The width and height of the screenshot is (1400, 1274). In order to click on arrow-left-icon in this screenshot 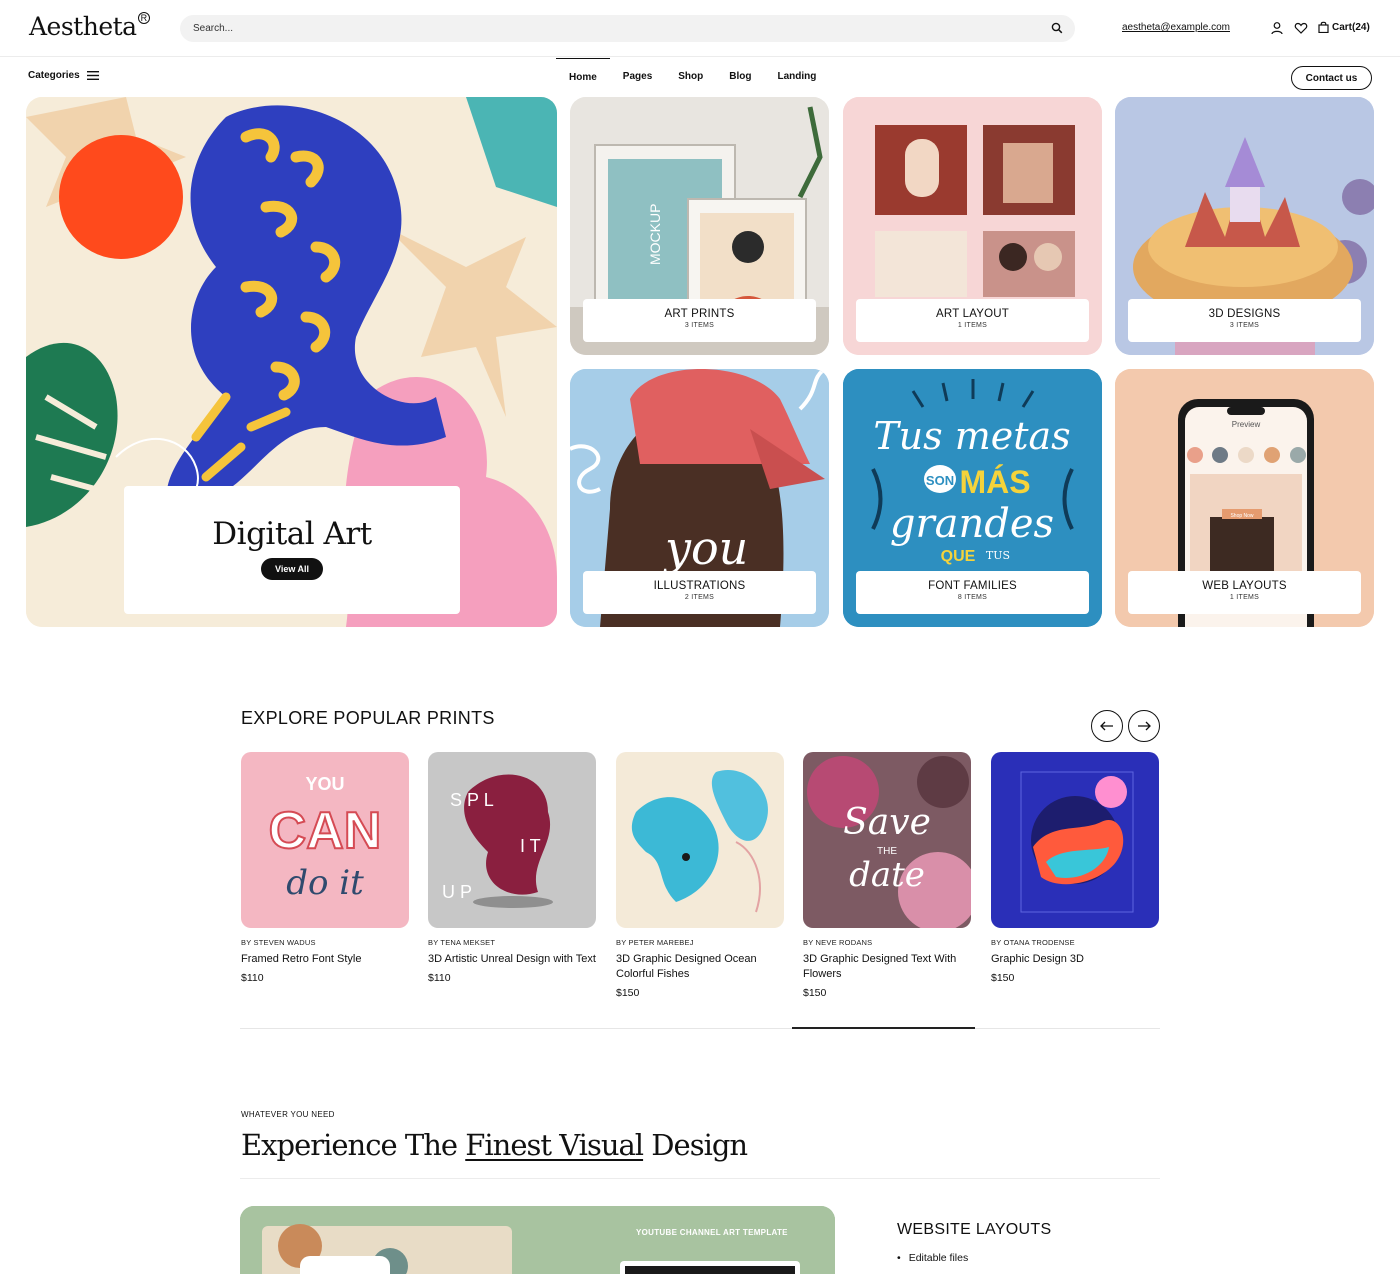, I will do `click(1106, 726)`.